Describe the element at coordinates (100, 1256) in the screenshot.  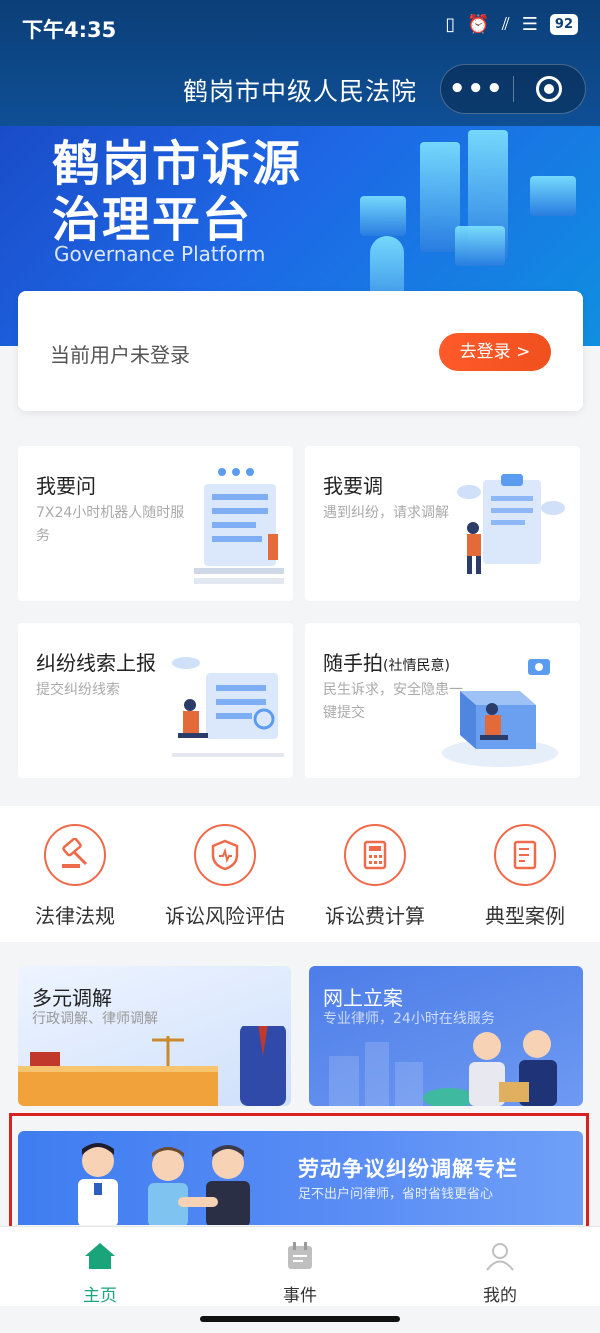
I see `home-icon` at that location.